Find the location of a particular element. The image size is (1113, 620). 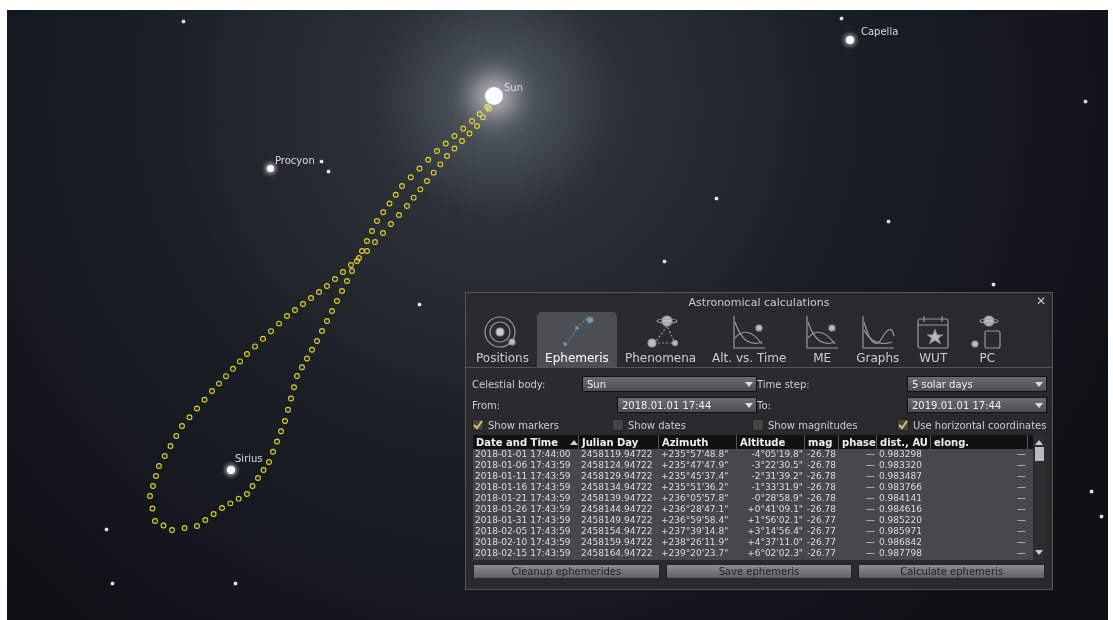

table-cell-text: 0.984616 is located at coordinates (900, 509).